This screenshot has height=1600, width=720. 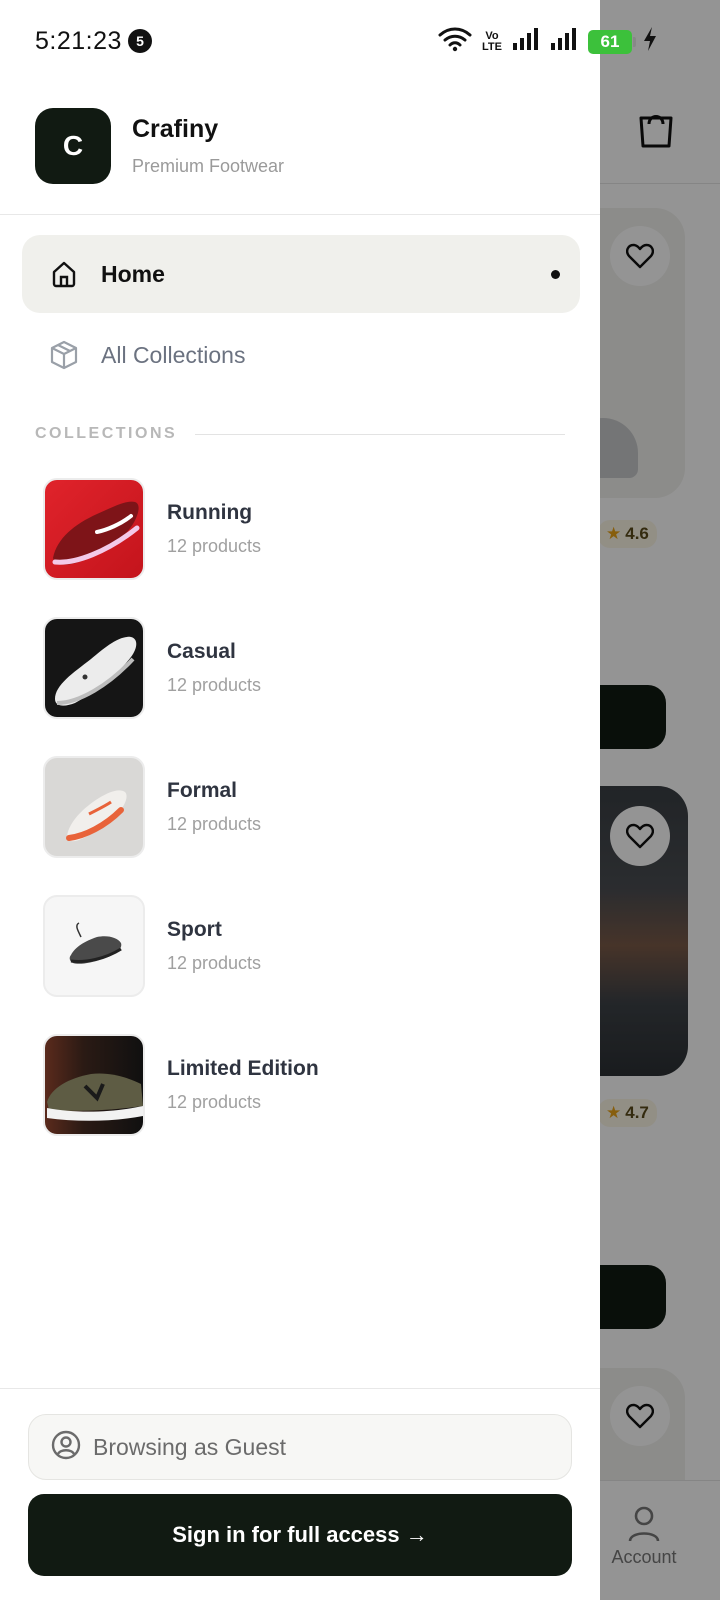 What do you see at coordinates (210, 512) in the screenshot?
I see `collection-name: Running` at bounding box center [210, 512].